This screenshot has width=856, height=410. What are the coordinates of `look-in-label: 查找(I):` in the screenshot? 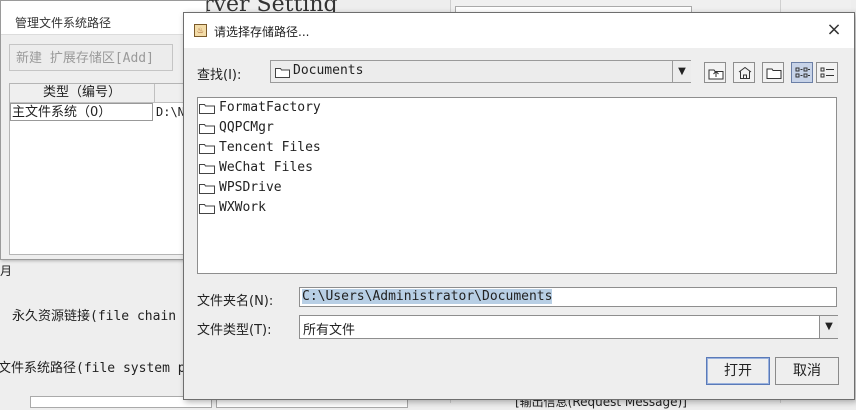 It's located at (219, 75).